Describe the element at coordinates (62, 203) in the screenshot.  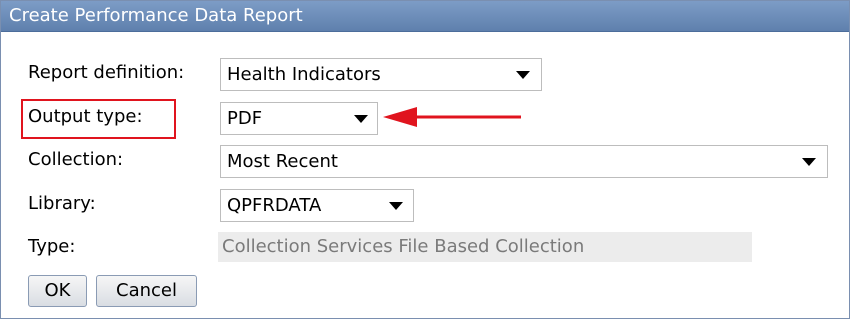
I see `library-label: Library:` at that location.